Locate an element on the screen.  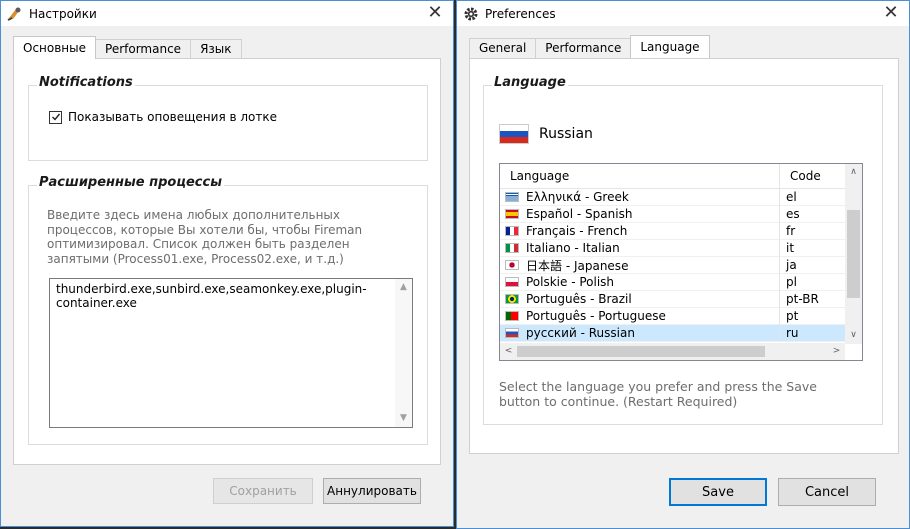
tab-language: Язык is located at coordinates (216, 49).